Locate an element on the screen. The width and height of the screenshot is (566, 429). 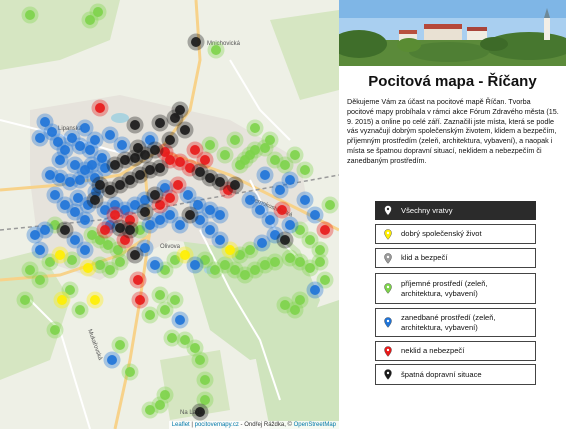
site-link: pocitovemapy.cz is located at coordinates (217, 425).